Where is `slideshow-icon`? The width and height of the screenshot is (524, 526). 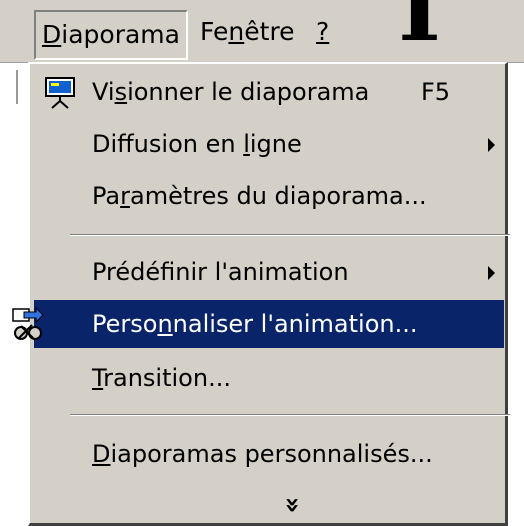
slideshow-icon is located at coordinates (60, 93).